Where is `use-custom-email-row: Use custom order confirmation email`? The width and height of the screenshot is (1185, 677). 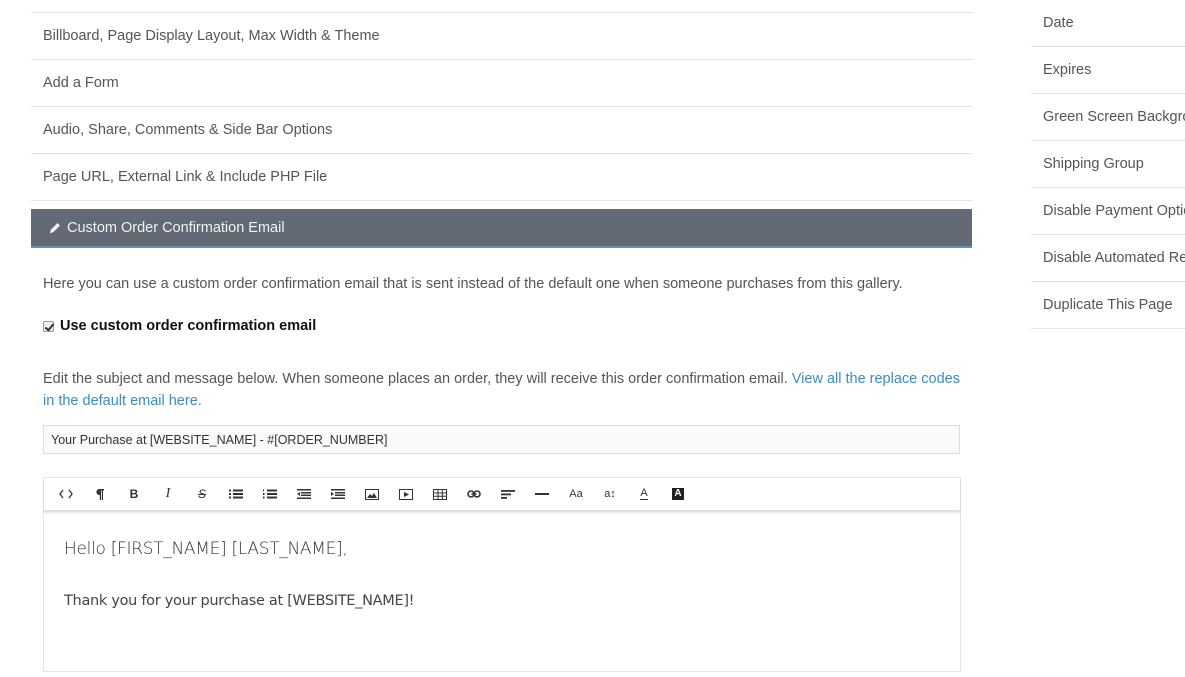
use-custom-email-row: Use custom order confirmation email is located at coordinates (501, 326).